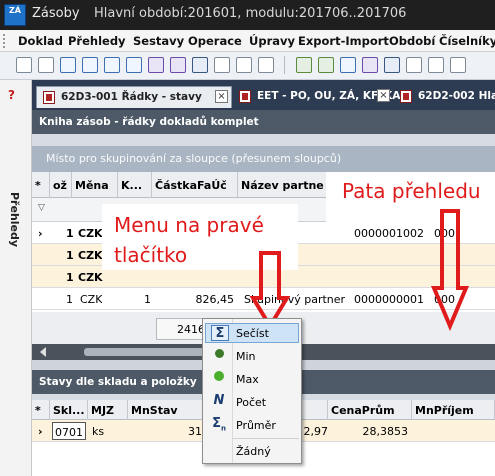  What do you see at coordinates (389, 299) in the screenshot?
I see `cell-extra1: 0000000001` at bounding box center [389, 299].